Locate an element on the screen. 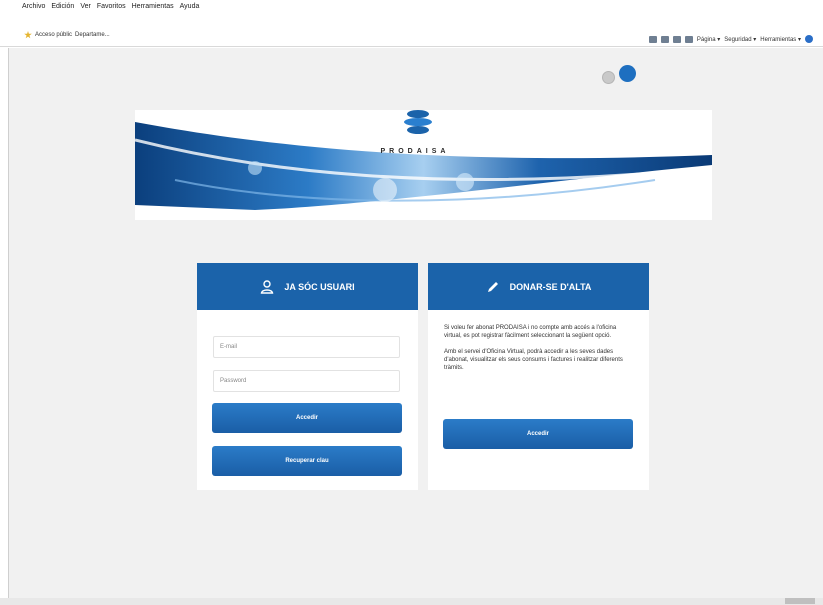  menu-ver: Ver is located at coordinates (85, 6).